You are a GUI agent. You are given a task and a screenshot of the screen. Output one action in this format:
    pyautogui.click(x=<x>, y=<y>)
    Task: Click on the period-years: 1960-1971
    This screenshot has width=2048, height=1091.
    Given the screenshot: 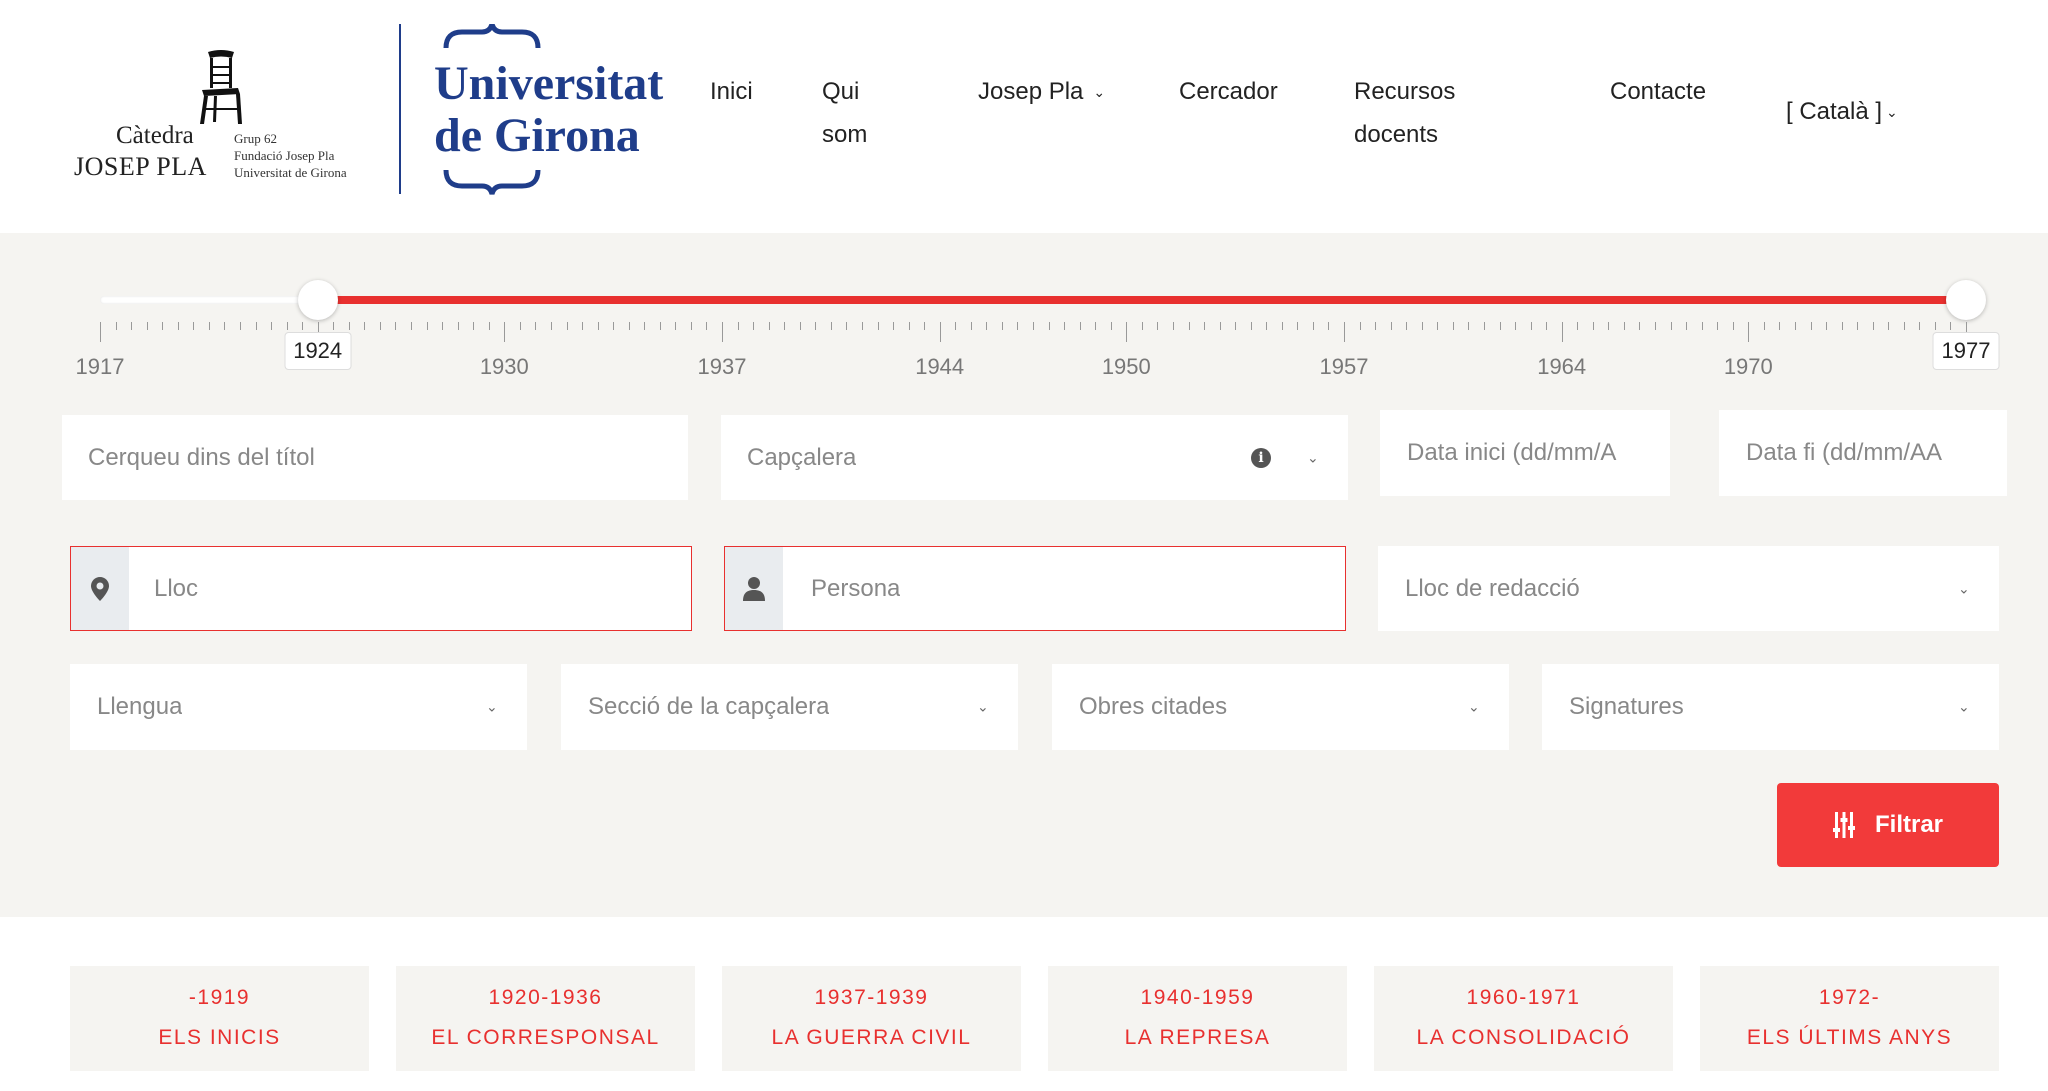 What is the action you would take?
    pyautogui.click(x=1523, y=997)
    